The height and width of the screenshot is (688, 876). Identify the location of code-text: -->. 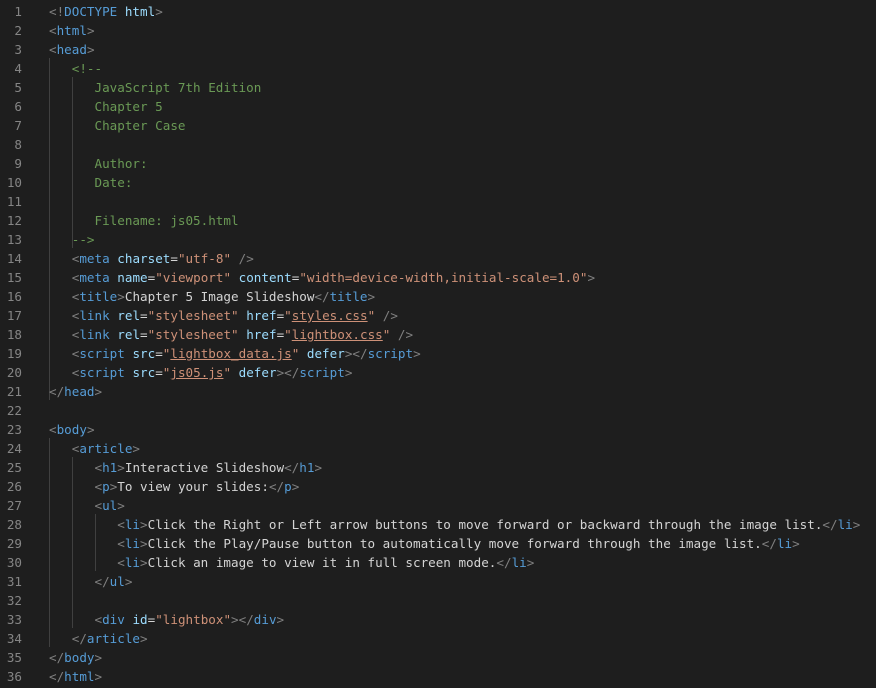
(72, 239).